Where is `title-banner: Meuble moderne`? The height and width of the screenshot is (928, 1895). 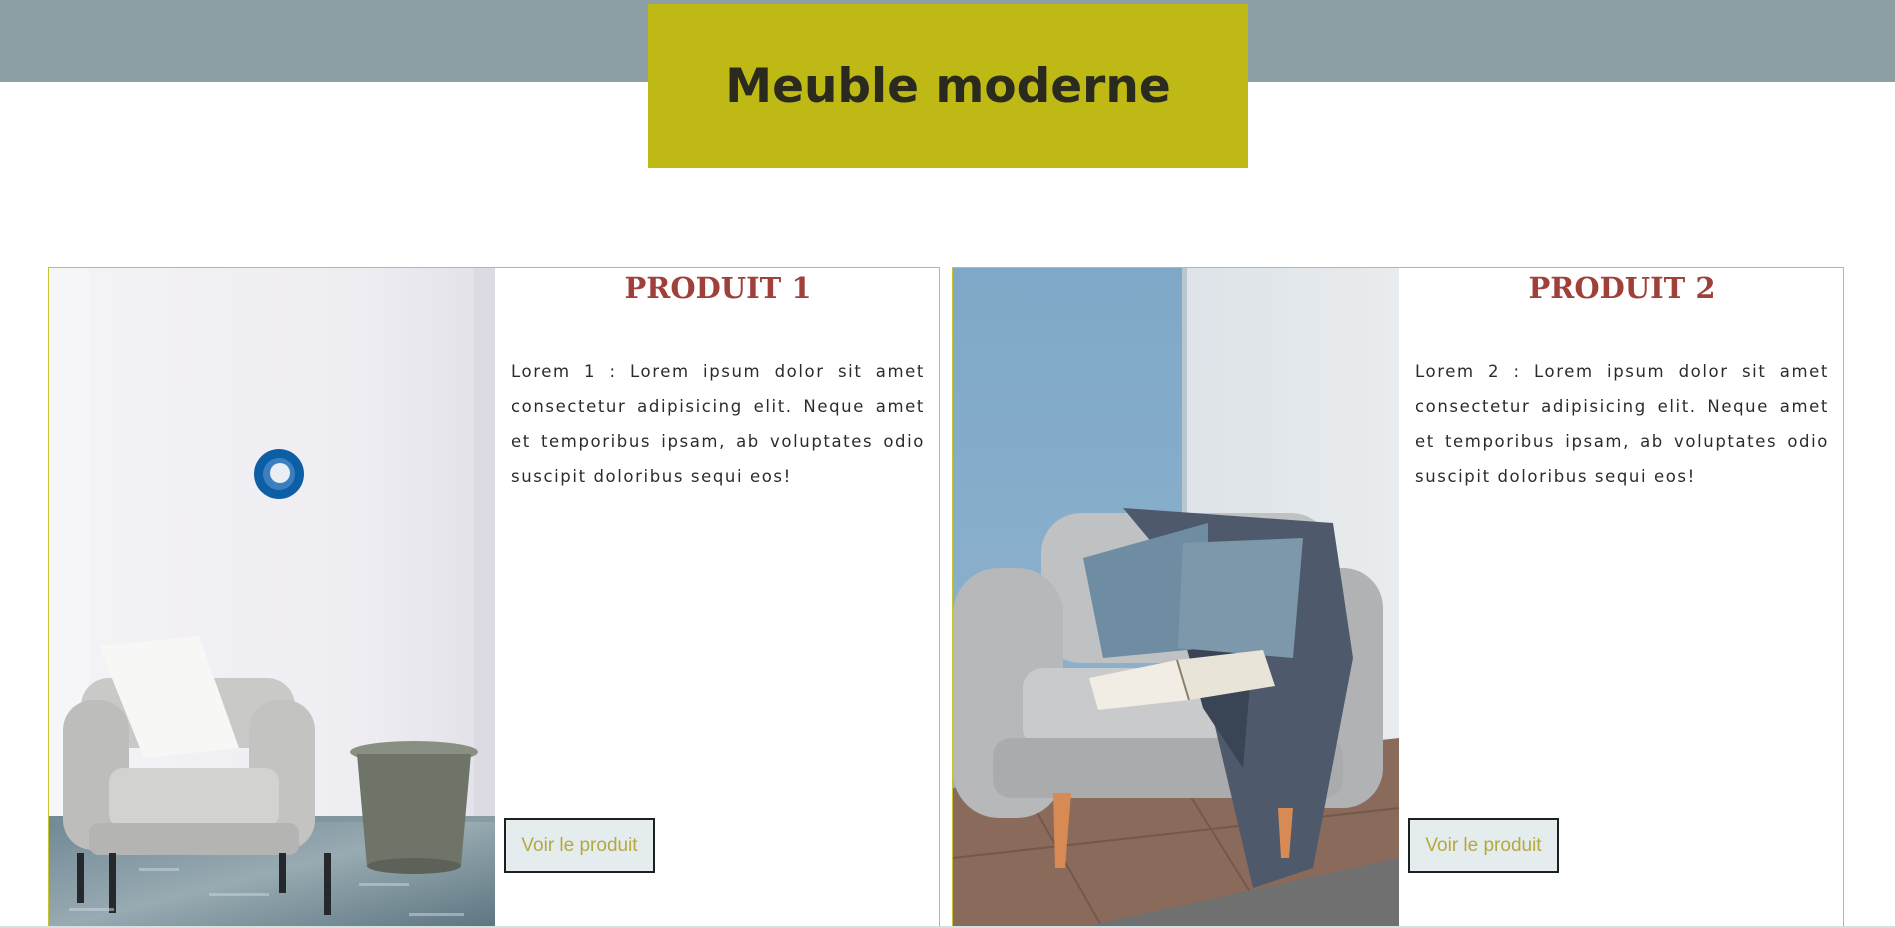
title-banner: Meuble moderne is located at coordinates (948, 86).